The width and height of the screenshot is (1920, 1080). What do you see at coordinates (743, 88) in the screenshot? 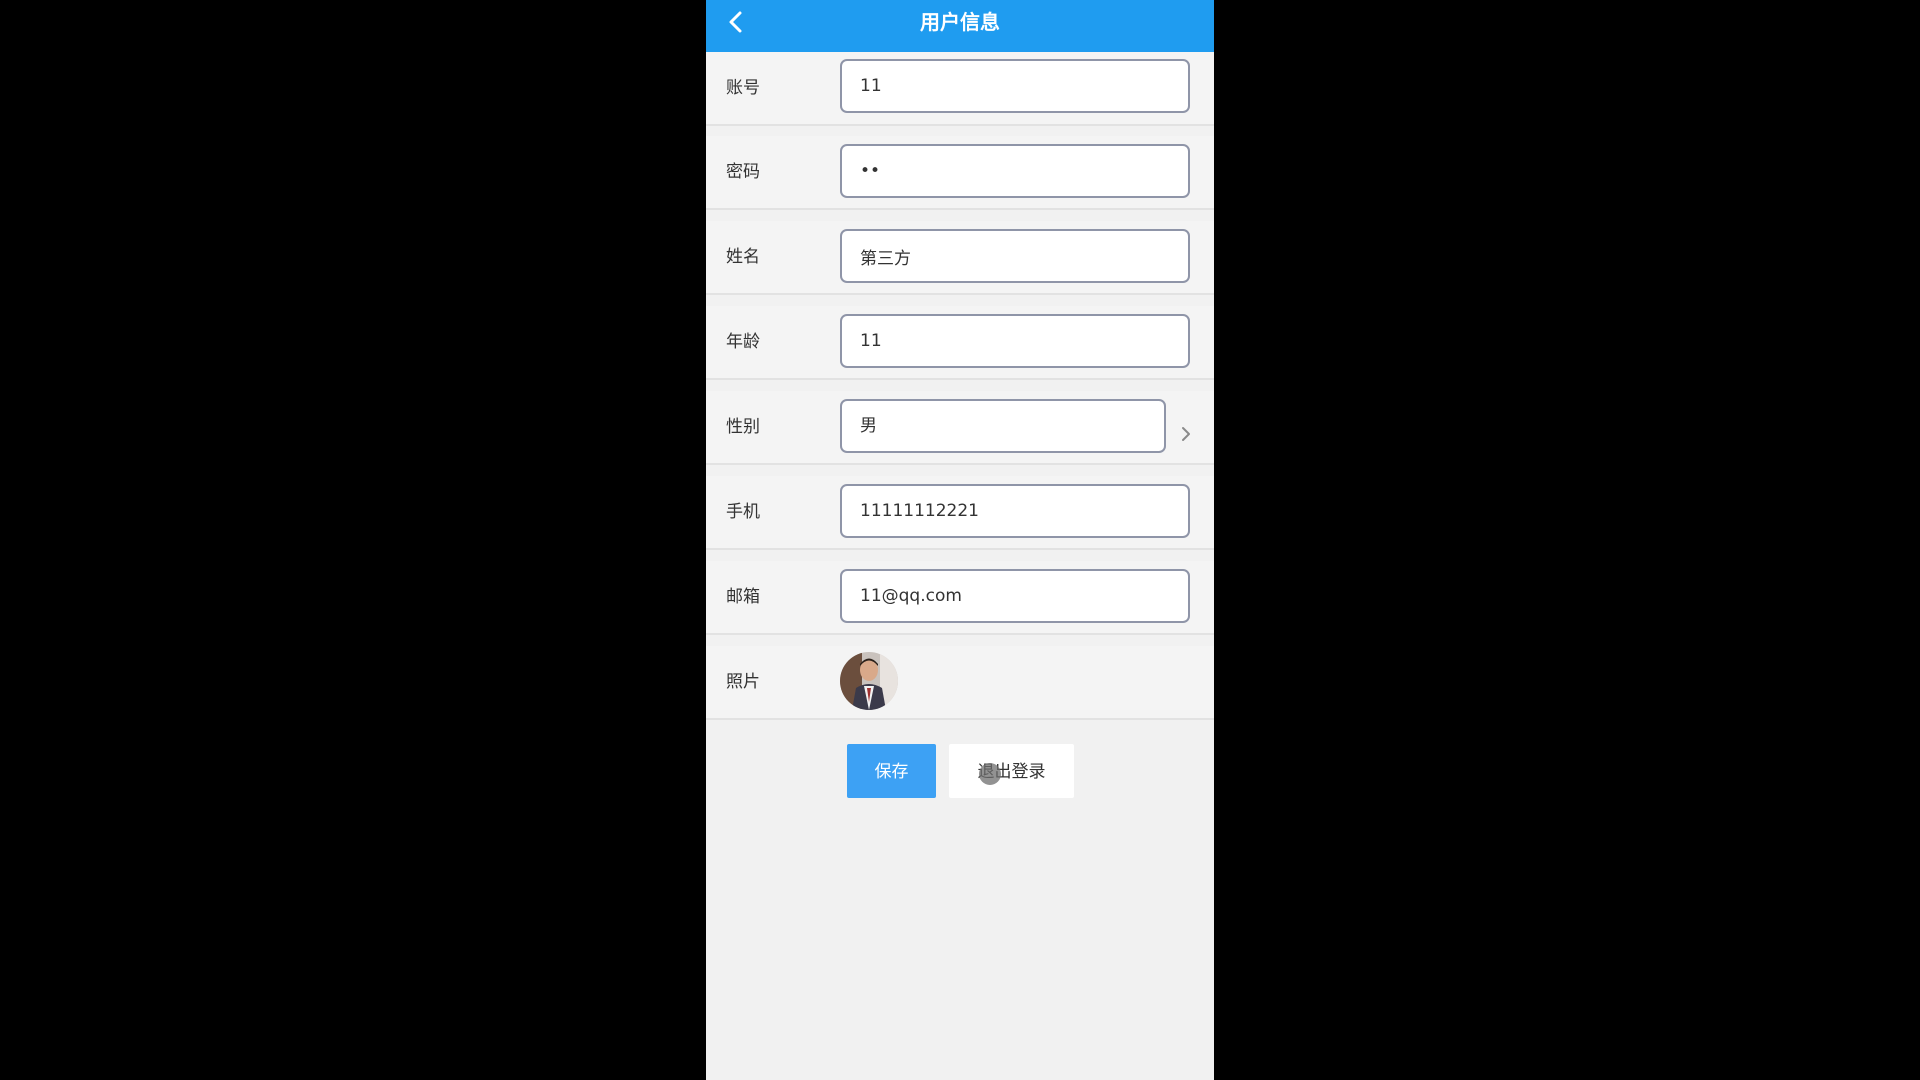
I see `account-label: 账号` at bounding box center [743, 88].